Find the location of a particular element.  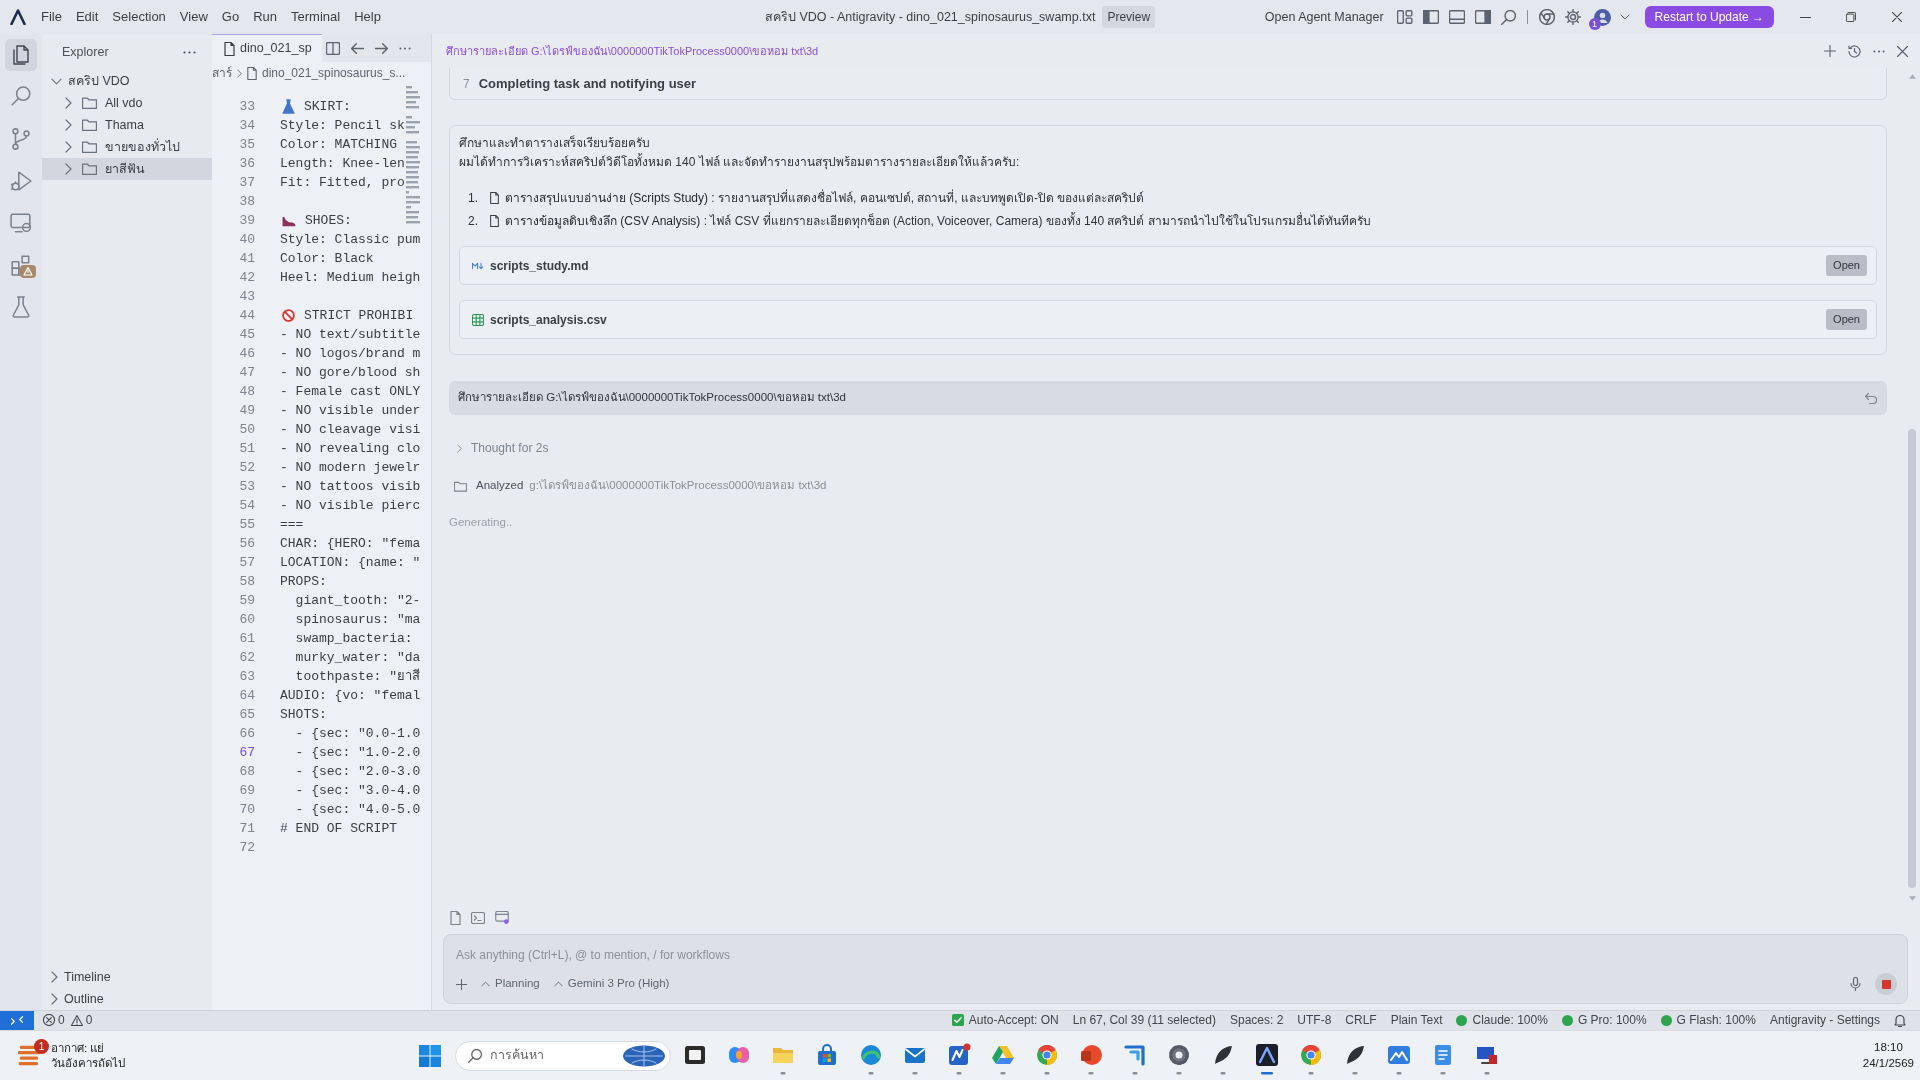

file-name: scripts_study.md is located at coordinates (539, 265).